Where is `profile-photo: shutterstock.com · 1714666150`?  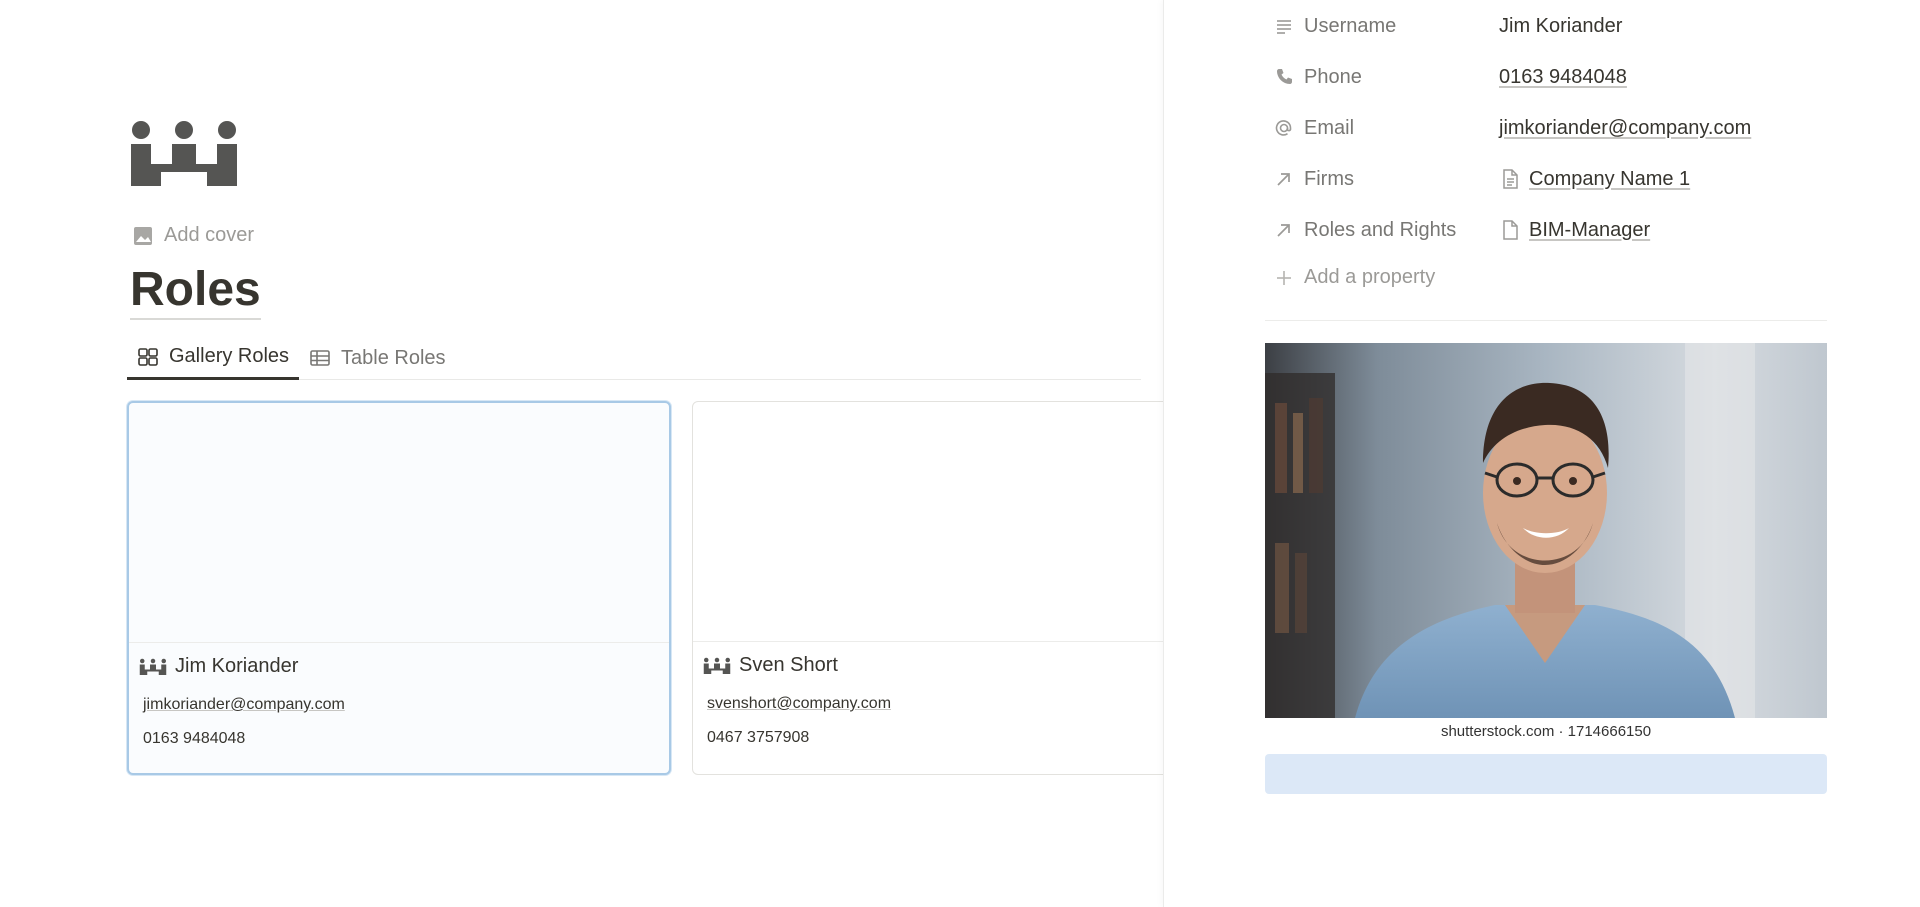
profile-photo: shutterstock.com · 1714666150 is located at coordinates (1546, 544).